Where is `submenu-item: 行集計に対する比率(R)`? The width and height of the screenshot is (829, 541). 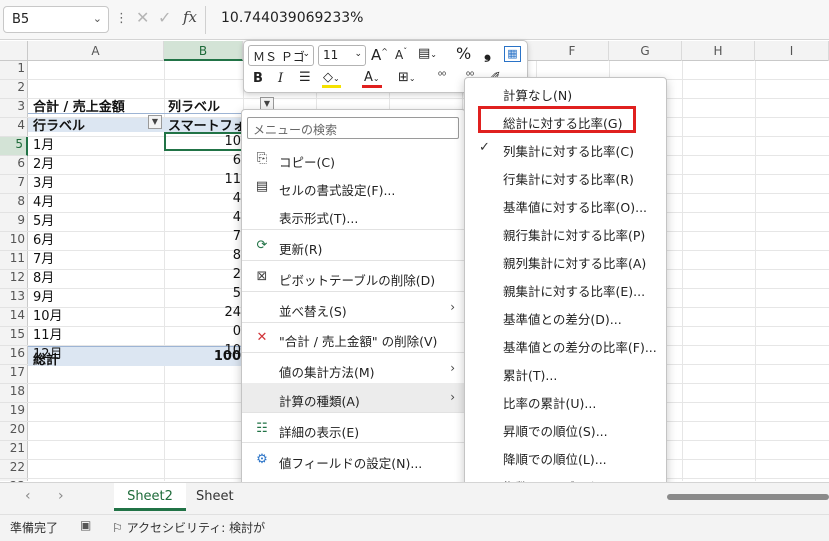 submenu-item: 行集計に対する比率(R) is located at coordinates (565, 176).